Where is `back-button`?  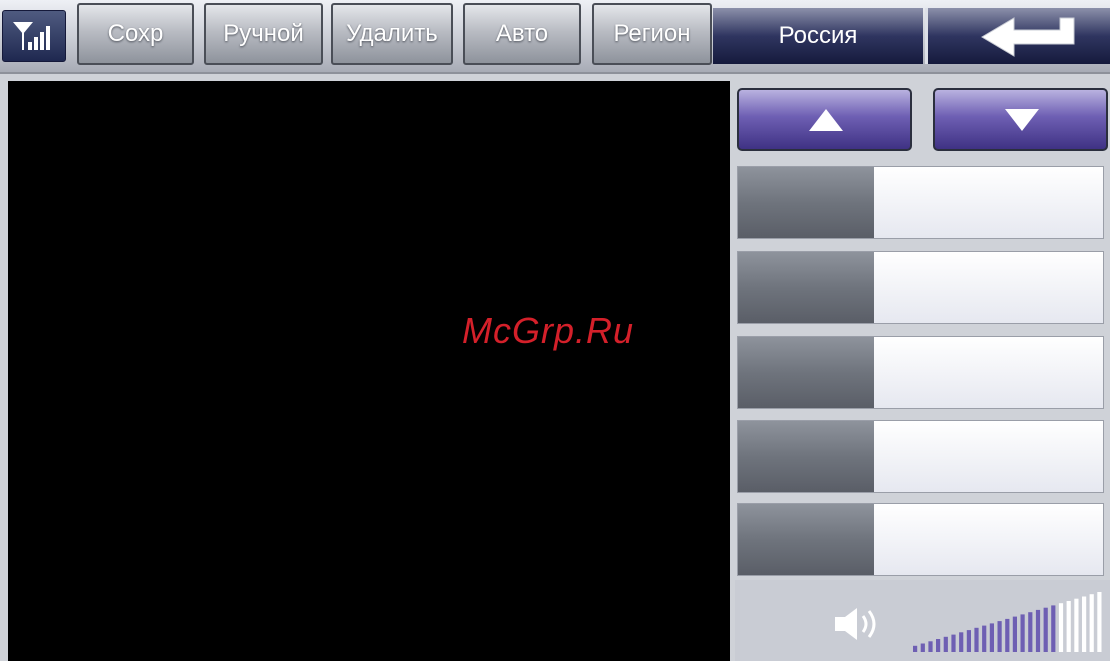 back-button is located at coordinates (1017, 36).